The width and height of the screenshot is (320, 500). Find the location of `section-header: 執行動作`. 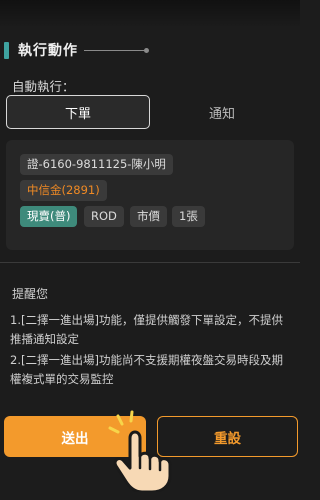

section-header: 執行動作 is located at coordinates (152, 50).